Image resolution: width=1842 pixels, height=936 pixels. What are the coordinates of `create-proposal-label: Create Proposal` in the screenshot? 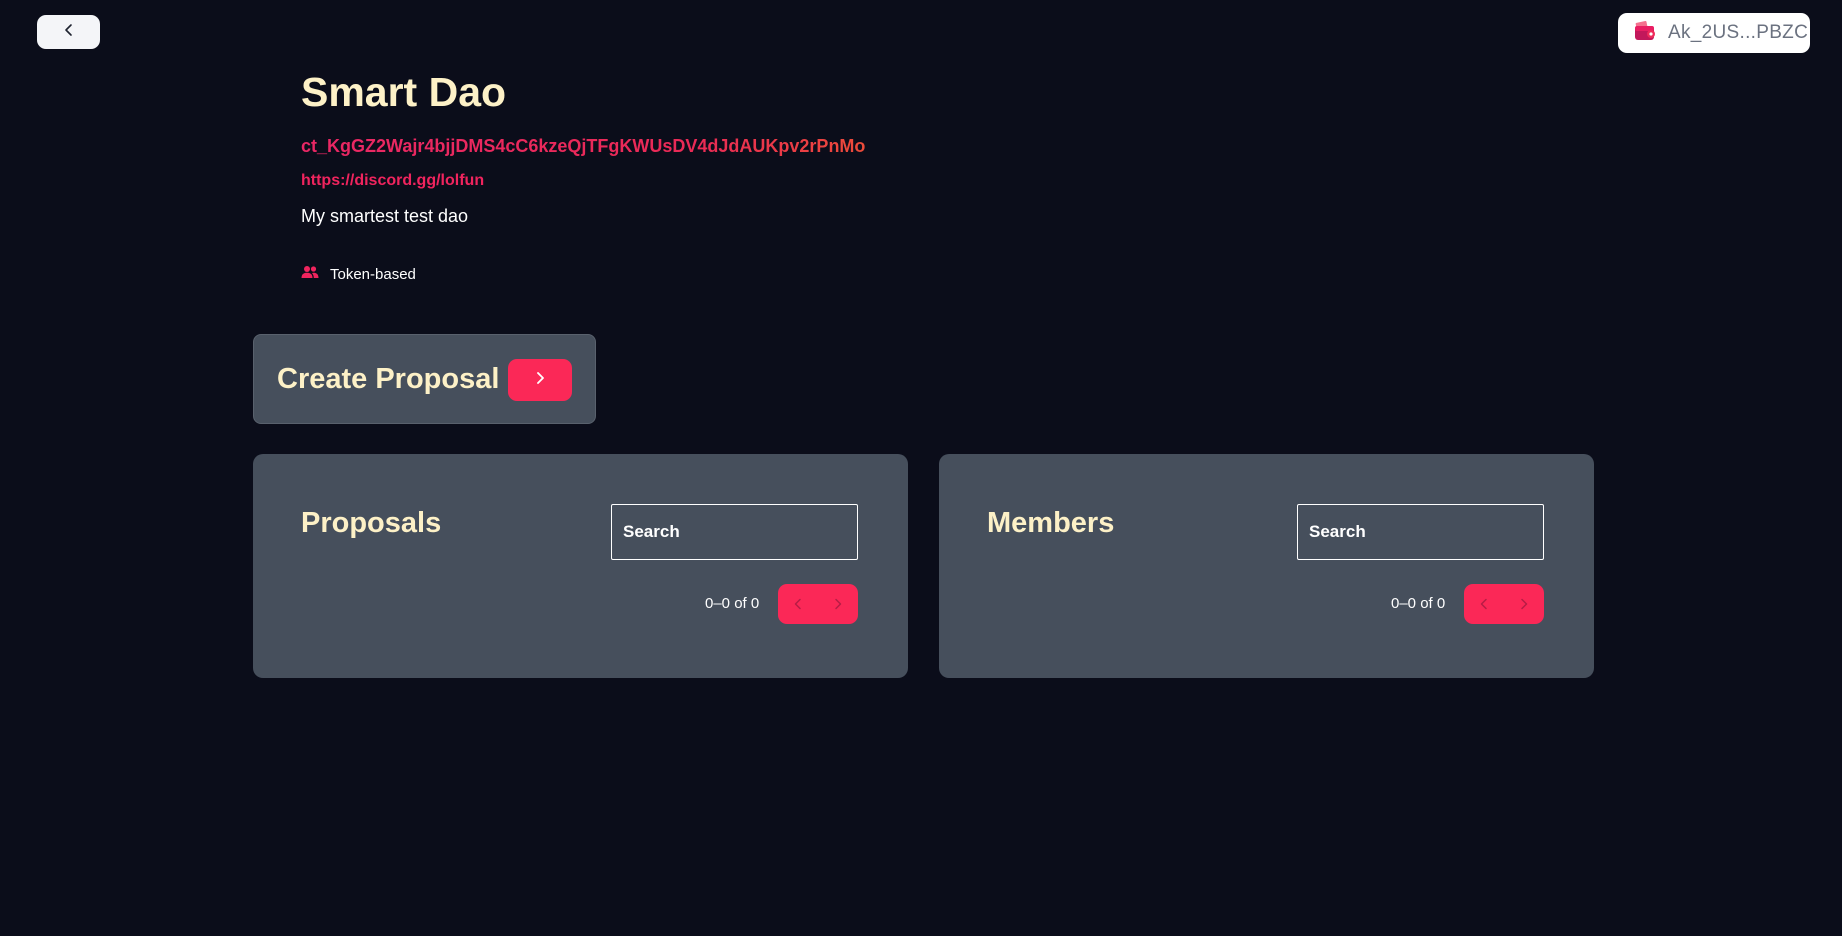 It's located at (388, 379).